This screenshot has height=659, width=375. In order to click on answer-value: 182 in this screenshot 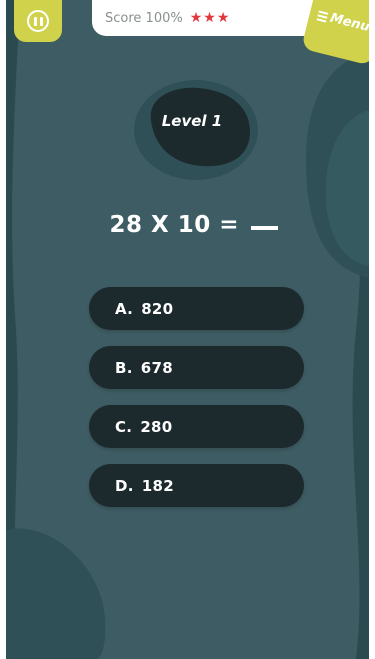, I will do `click(157, 485)`.